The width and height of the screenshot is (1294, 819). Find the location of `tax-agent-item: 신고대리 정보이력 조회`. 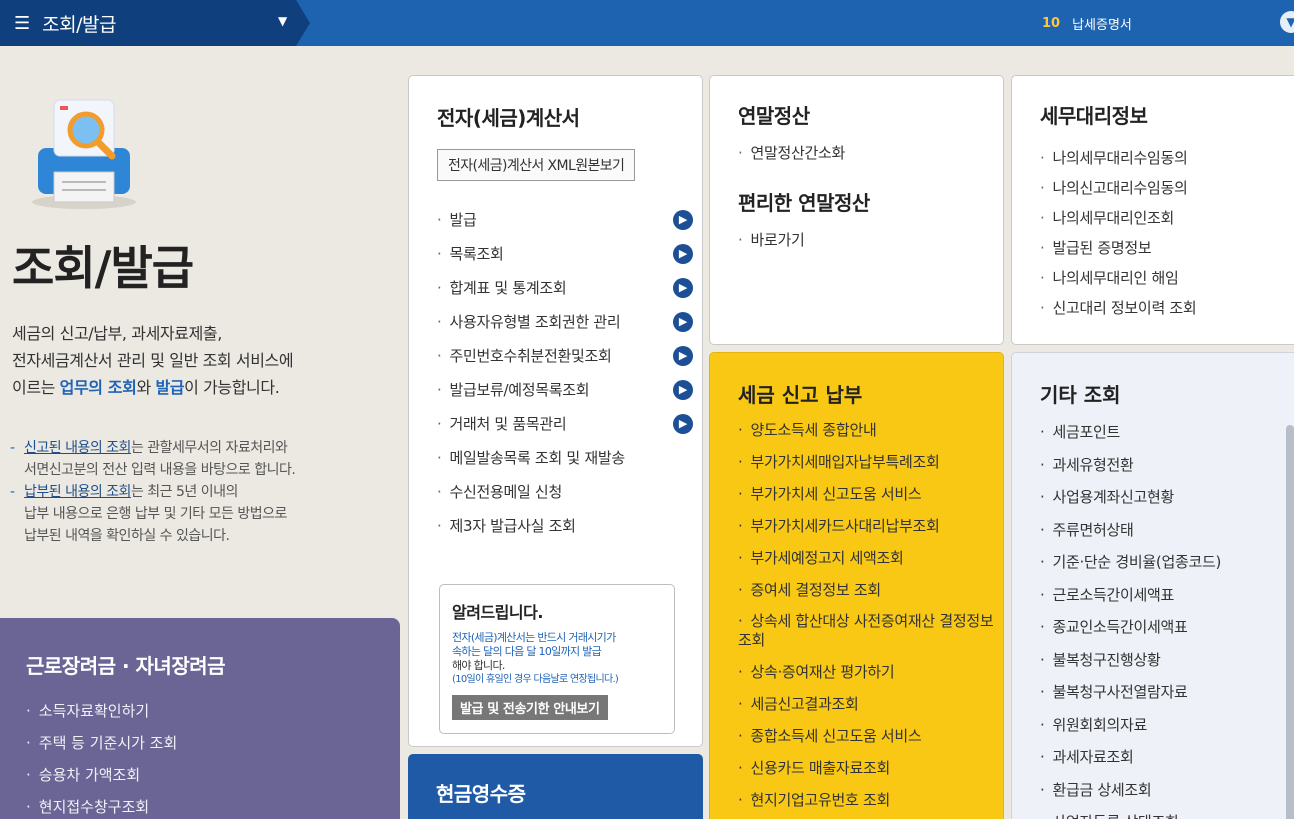

tax-agent-item: 신고대리 정보이력 조회 is located at coordinates (1167, 308).